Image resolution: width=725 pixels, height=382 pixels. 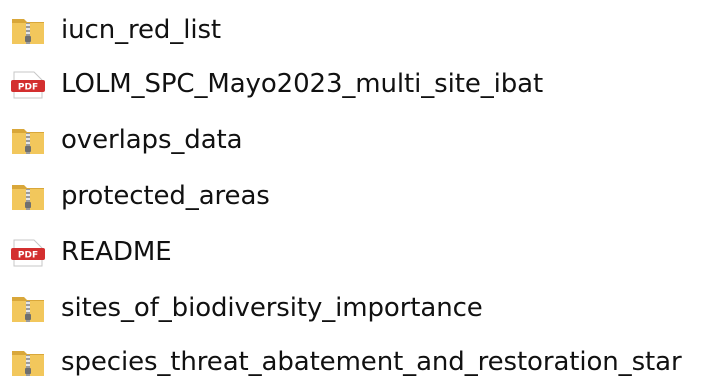 I want to click on file-name: overlaps_data, so click(x=152, y=140).